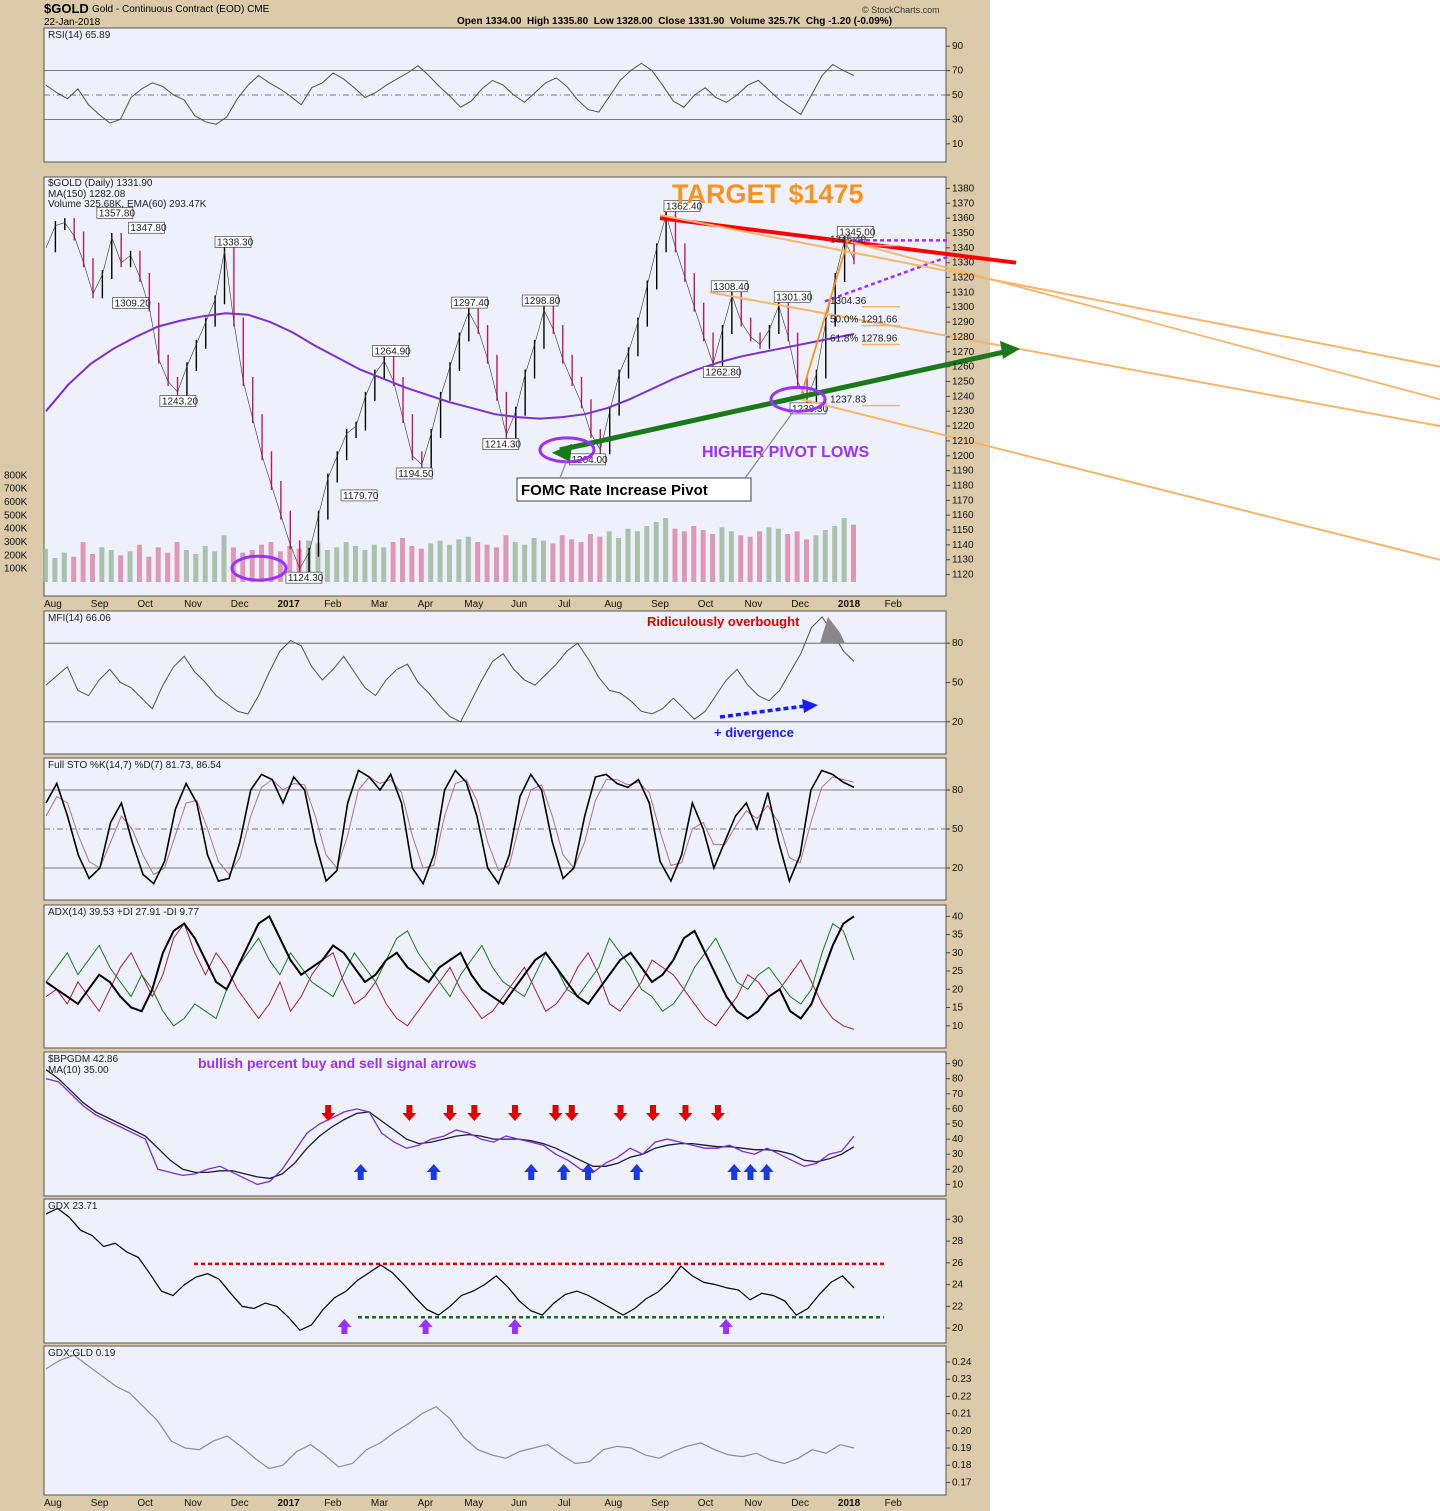 This screenshot has height=1511, width=1440. What do you see at coordinates (495, 1271) in the screenshot?
I see `gdx-panel` at bounding box center [495, 1271].